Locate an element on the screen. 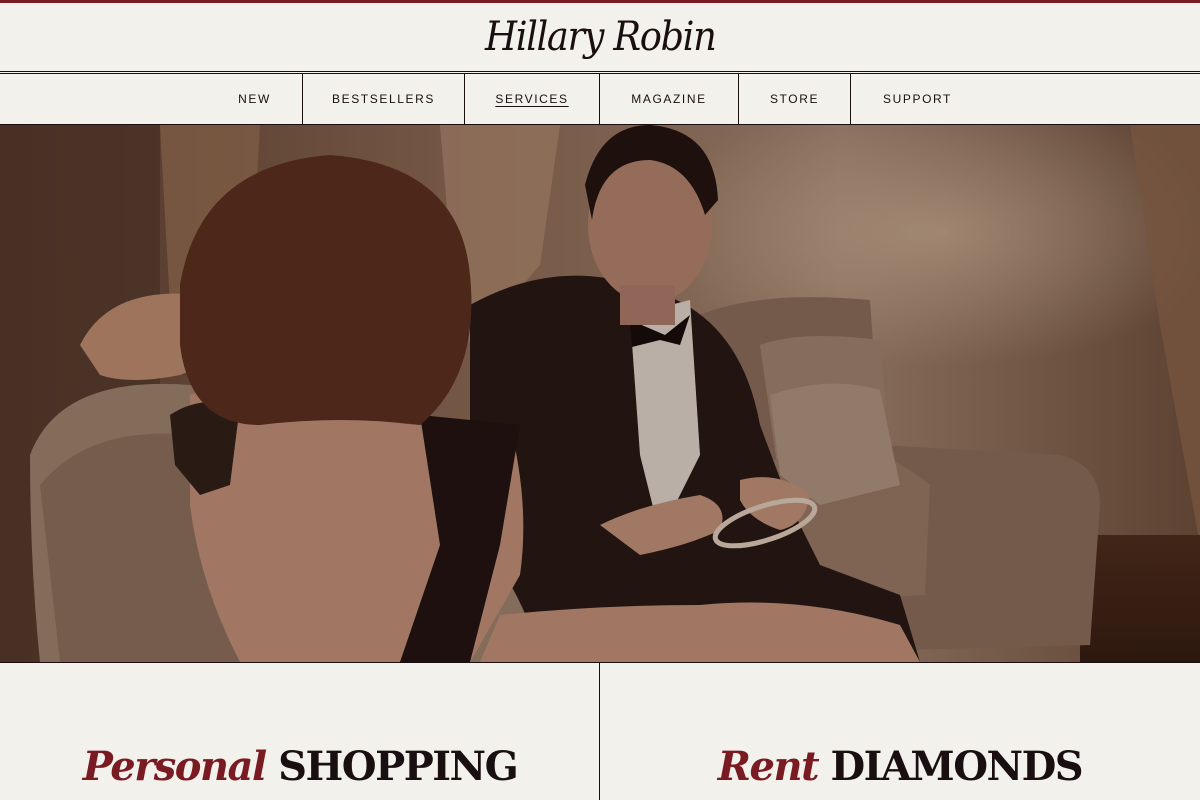 This screenshot has width=1200, height=800. nav-item-label: NEW is located at coordinates (254, 99).